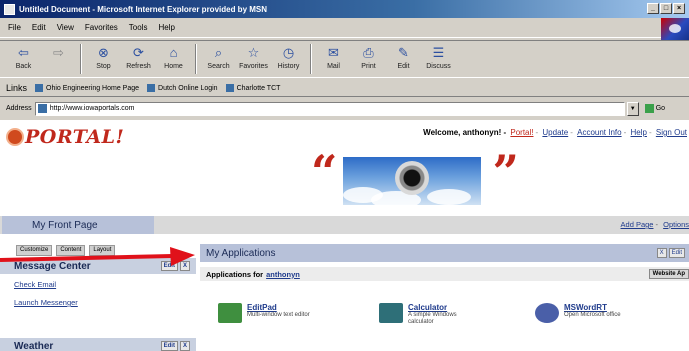  I want to click on close-button: ×, so click(679, 8).